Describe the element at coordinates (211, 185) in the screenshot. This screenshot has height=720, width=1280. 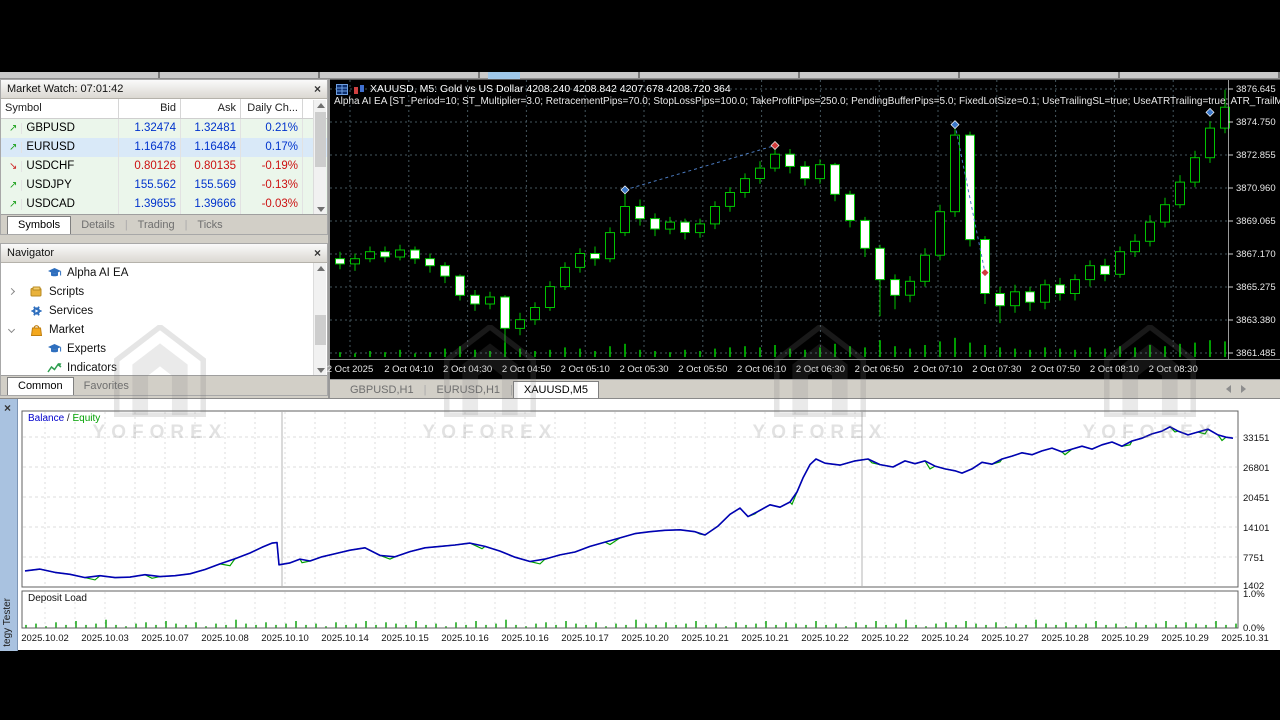
I see `ask-cell: 155.569` at that location.